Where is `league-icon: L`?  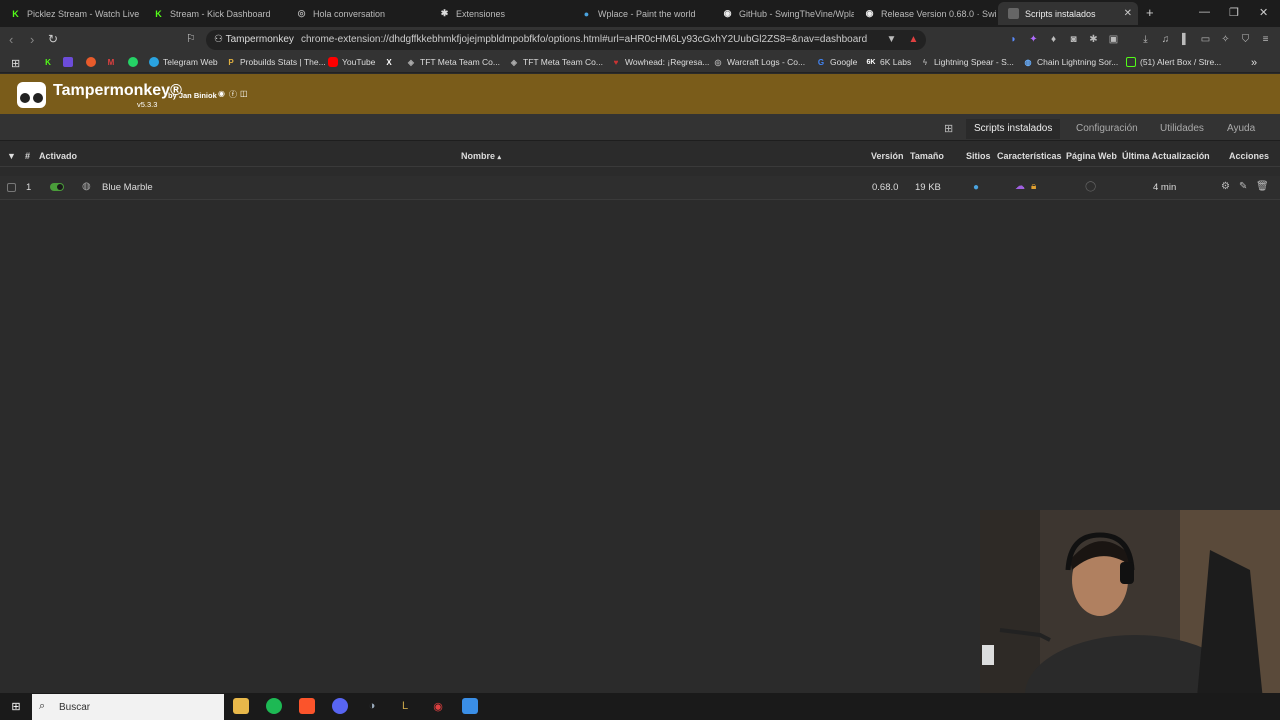 league-icon: L is located at coordinates (405, 706).